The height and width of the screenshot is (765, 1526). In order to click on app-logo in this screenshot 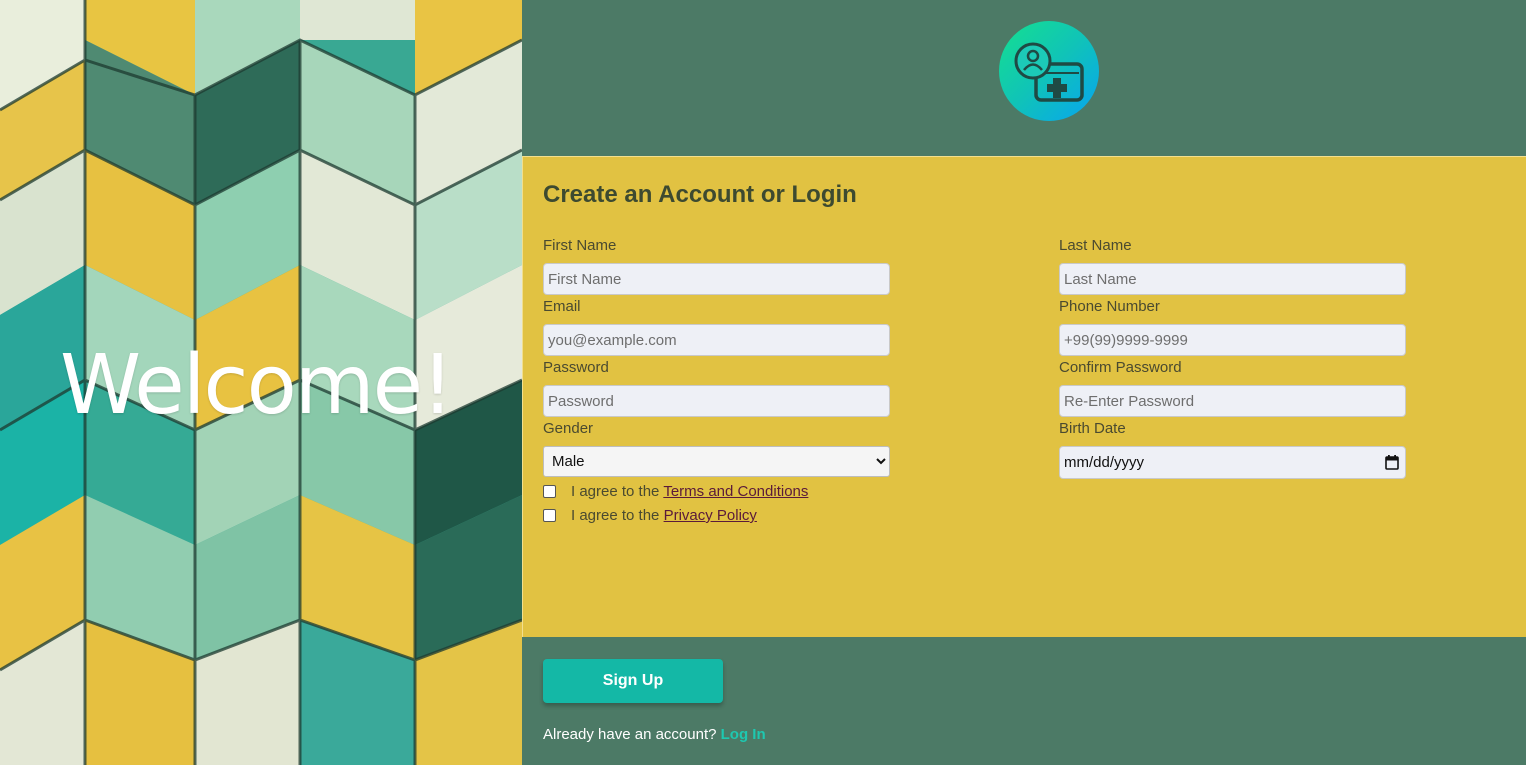, I will do `click(1049, 71)`.